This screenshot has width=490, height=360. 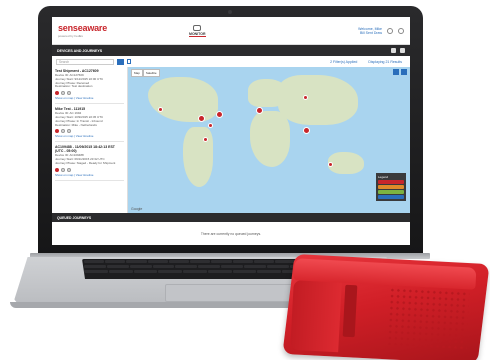 I want to click on device-grip-texture, so click(x=428, y=318).